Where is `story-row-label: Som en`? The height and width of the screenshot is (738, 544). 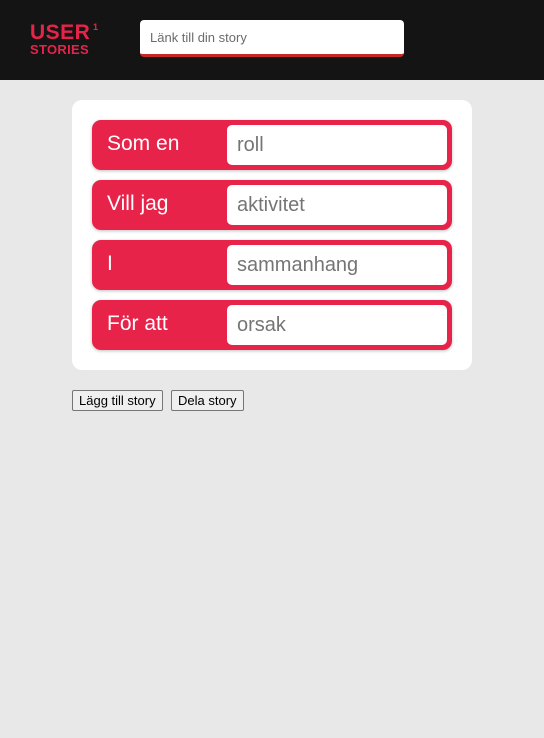 story-row-label: Som en is located at coordinates (143, 143).